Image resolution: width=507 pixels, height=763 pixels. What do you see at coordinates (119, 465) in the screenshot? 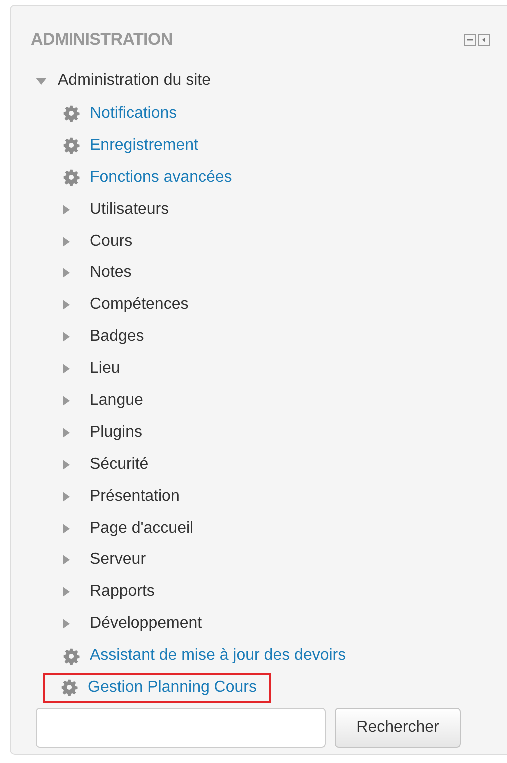
I see `category-item: Sécurité` at bounding box center [119, 465].